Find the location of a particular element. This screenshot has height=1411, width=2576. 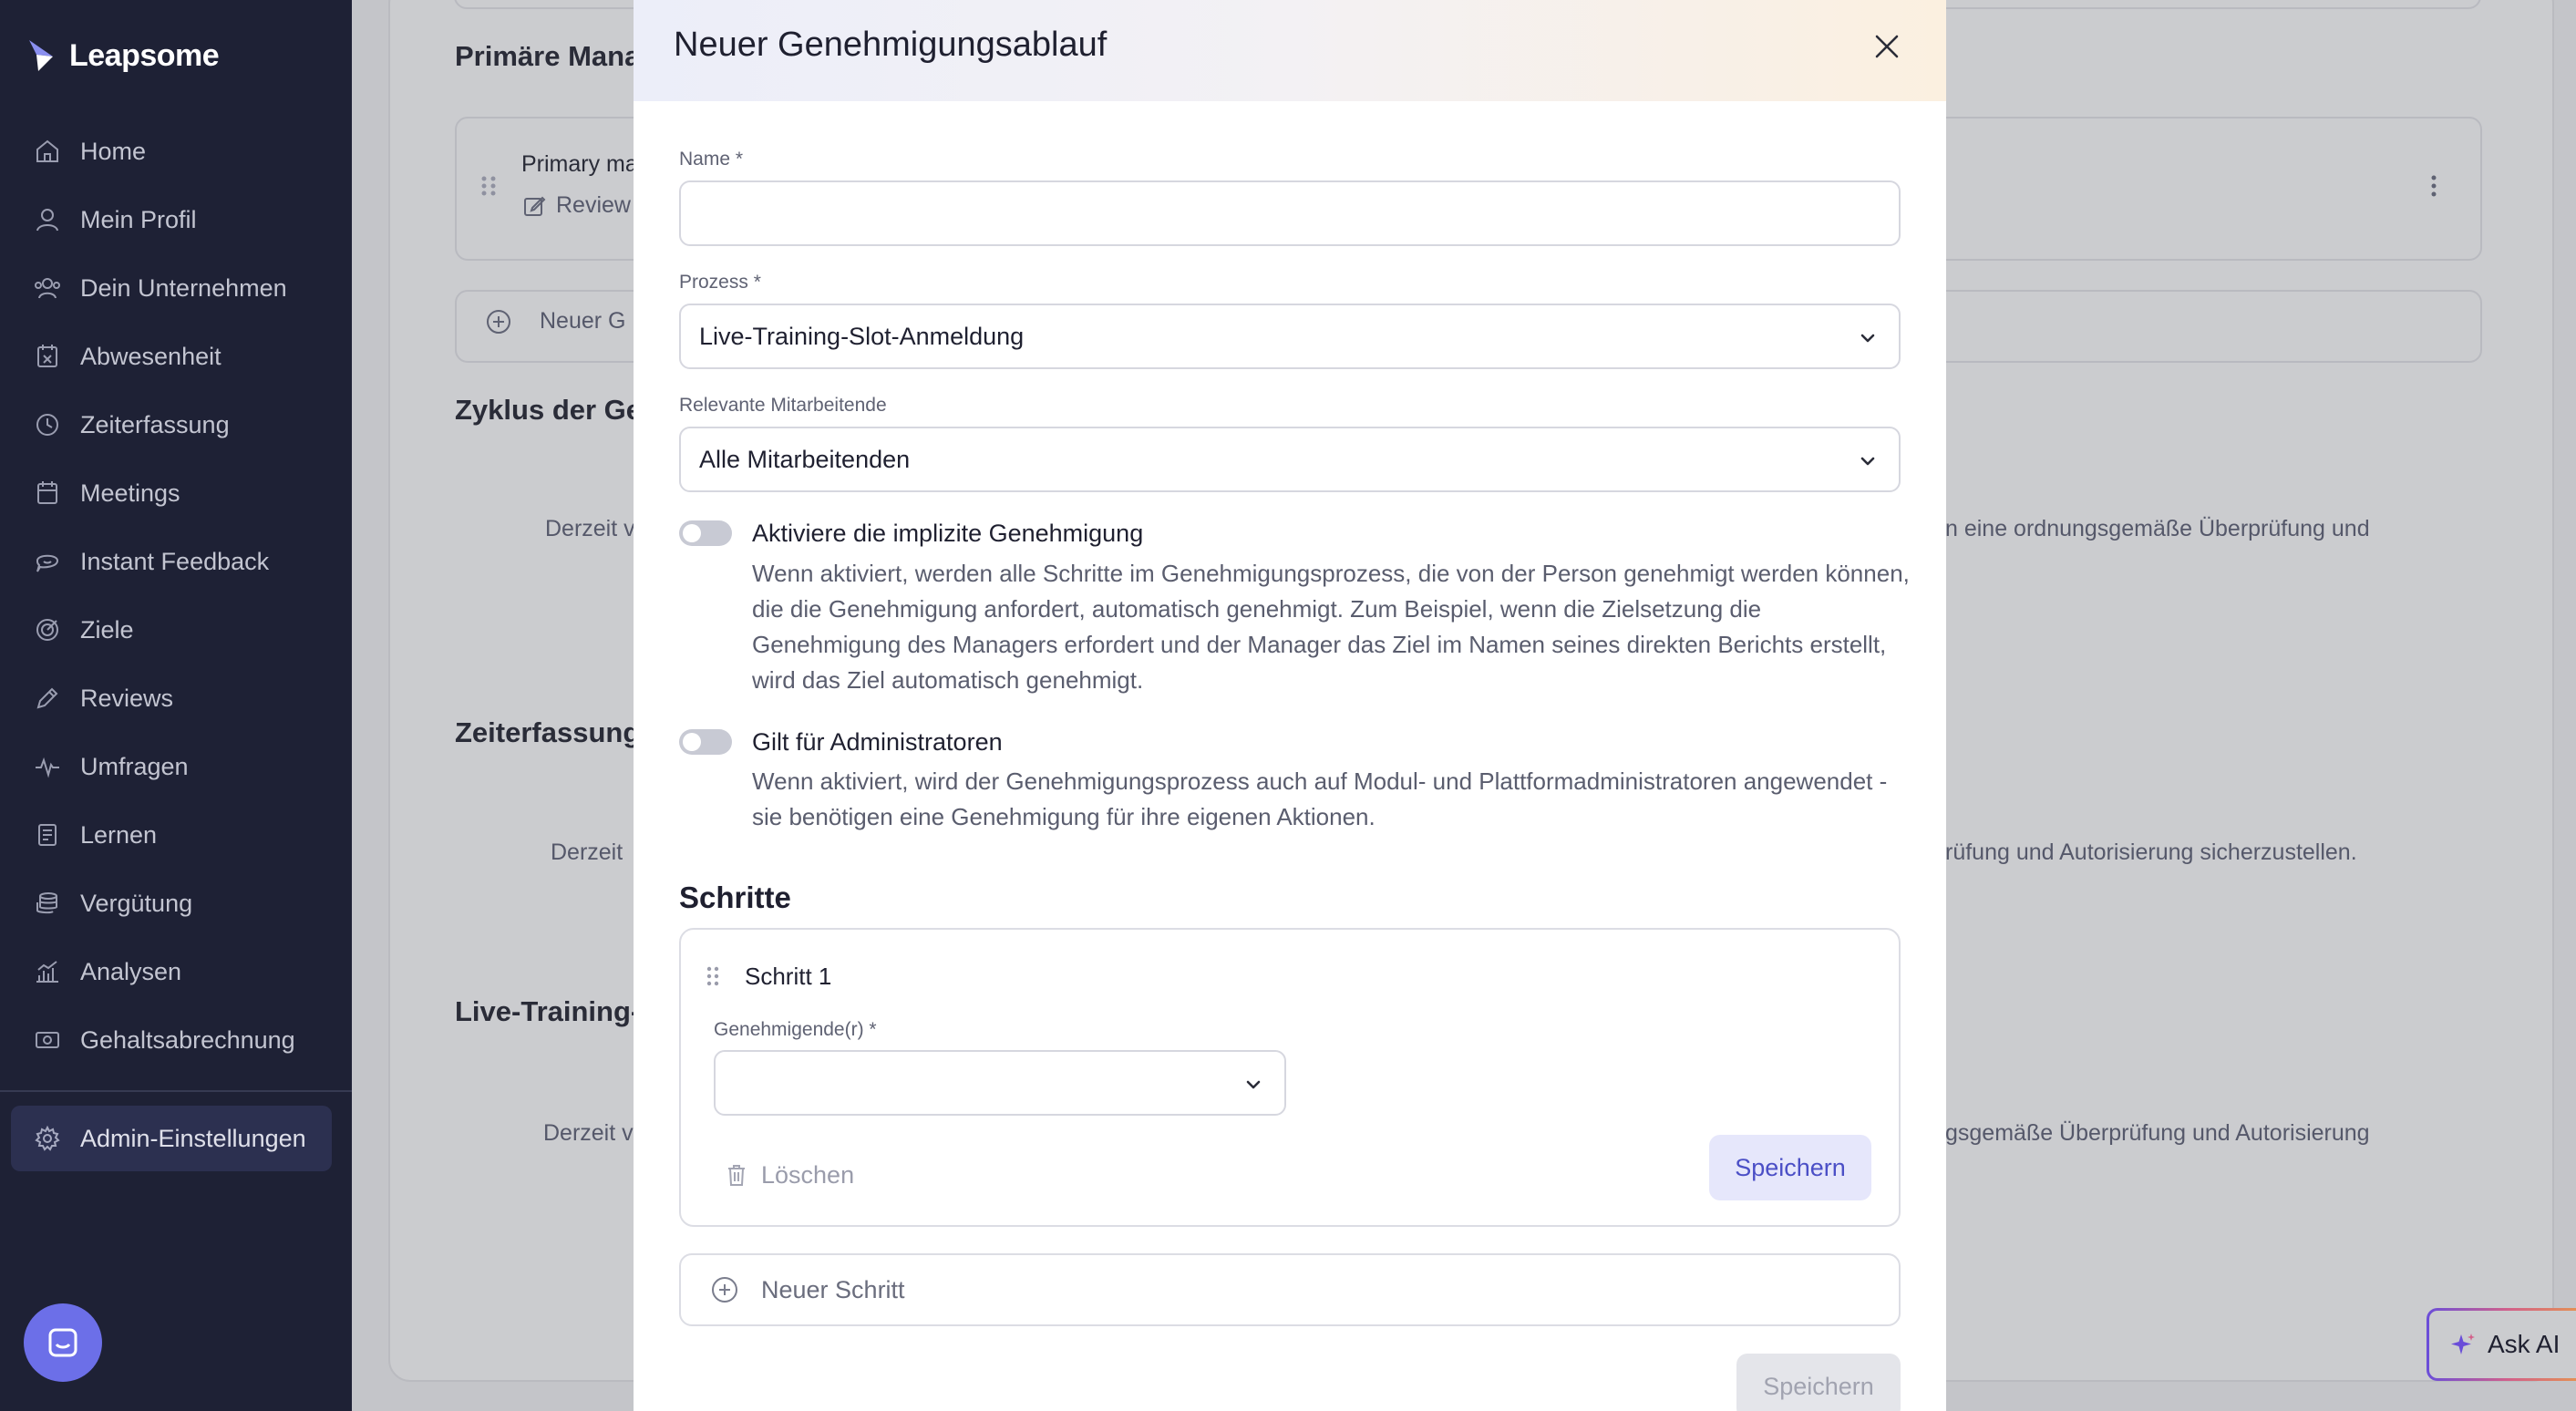

close-button is located at coordinates (1887, 46).